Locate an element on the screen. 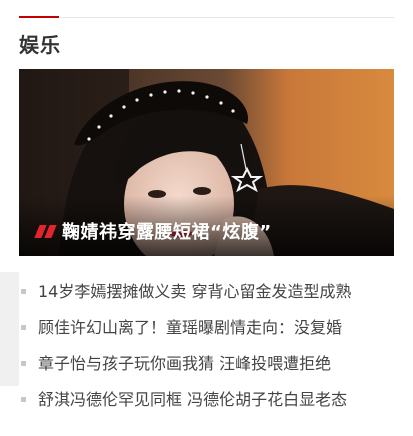 This screenshot has width=413, height=436. news-link: 14岁李嫣摆摊做义卖 穿背心留金发造型成熟 is located at coordinates (194, 291).